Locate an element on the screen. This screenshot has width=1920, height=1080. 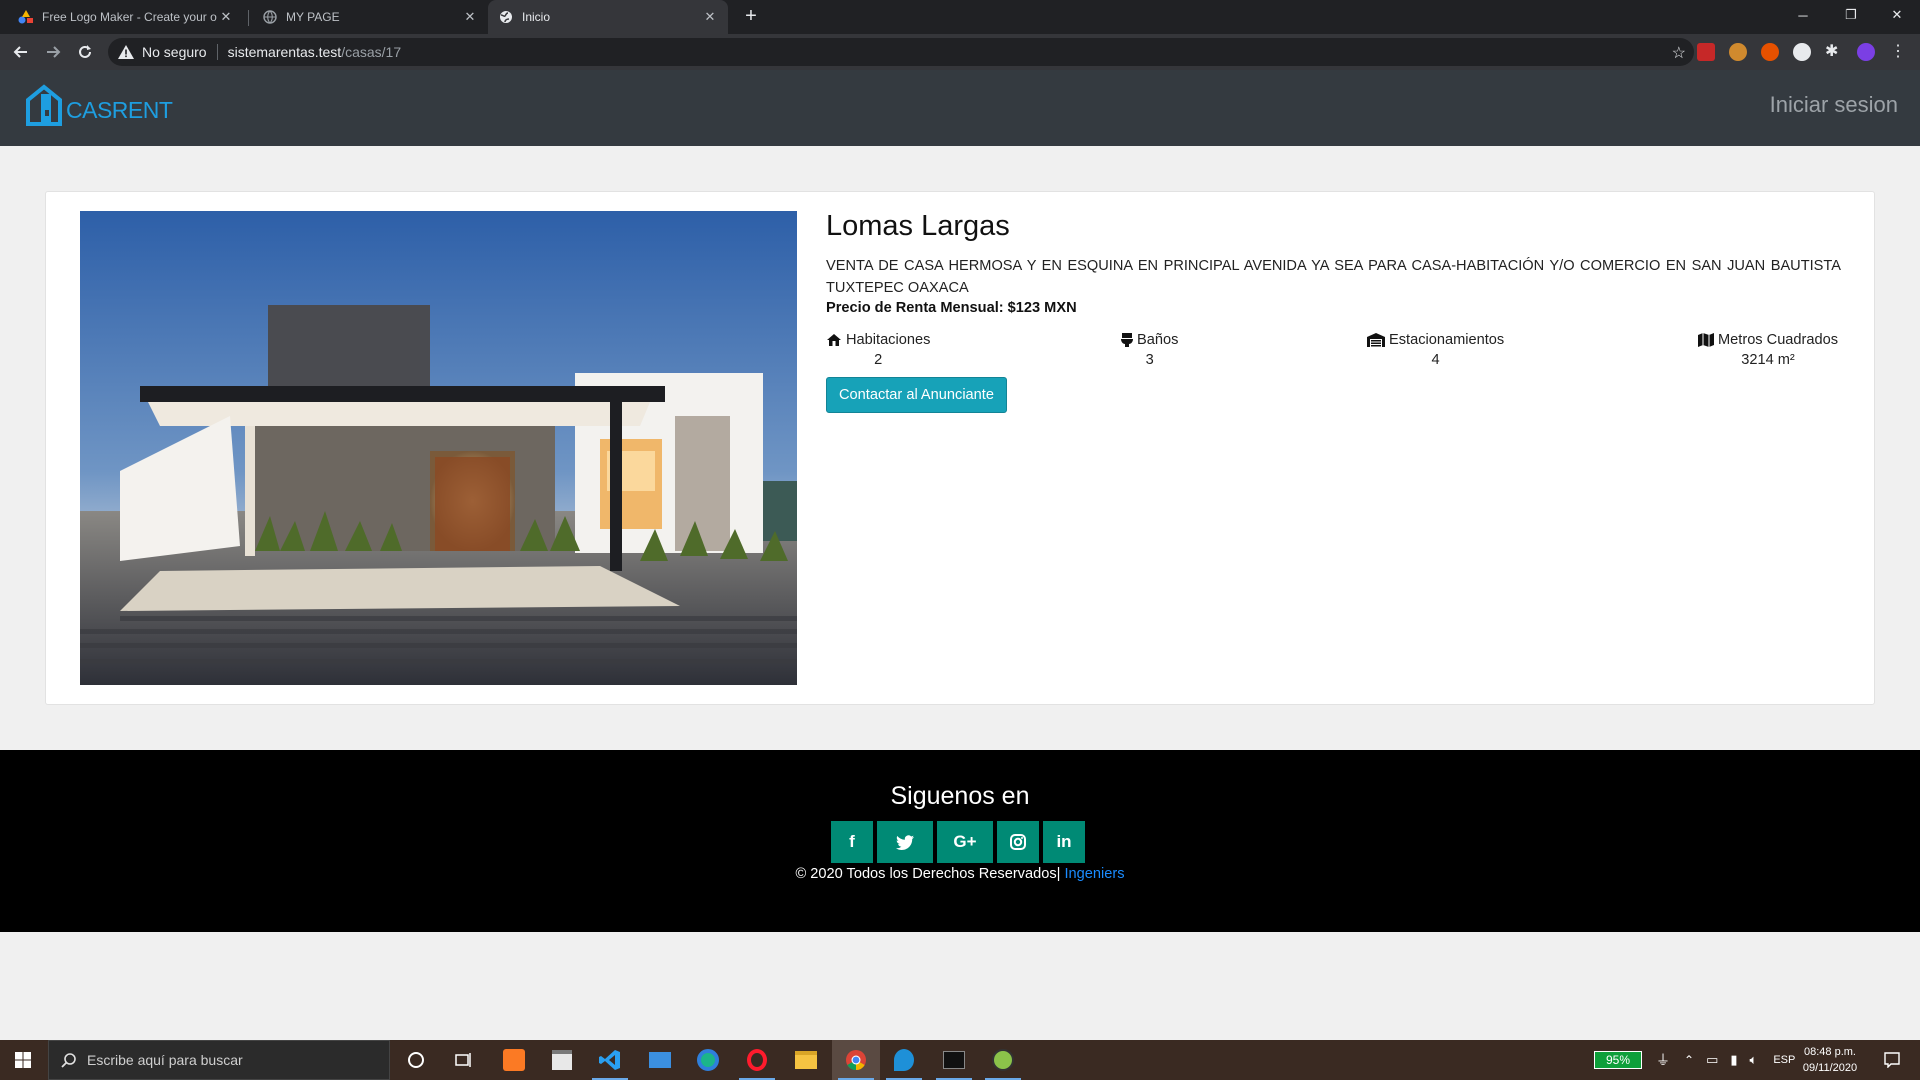
taskbar-heidisql is located at coordinates (1003, 1060).